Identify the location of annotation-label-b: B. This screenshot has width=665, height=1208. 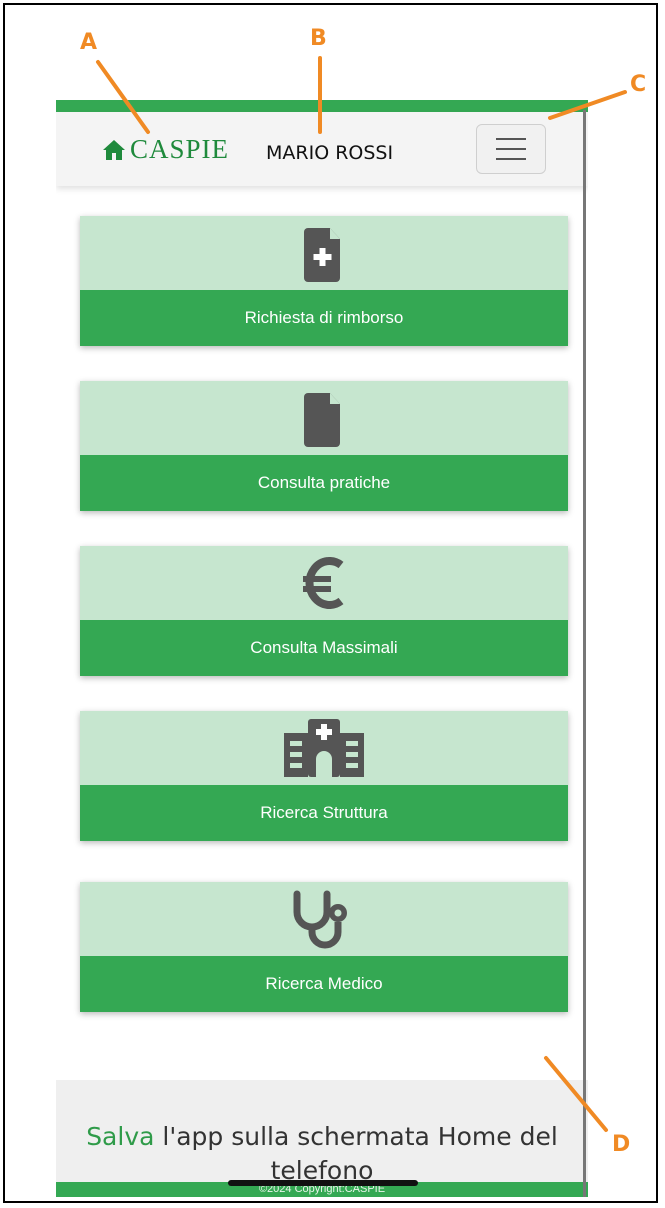
(318, 38).